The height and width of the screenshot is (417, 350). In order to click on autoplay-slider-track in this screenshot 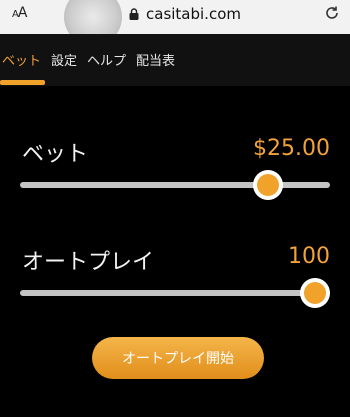, I will do `click(175, 293)`.